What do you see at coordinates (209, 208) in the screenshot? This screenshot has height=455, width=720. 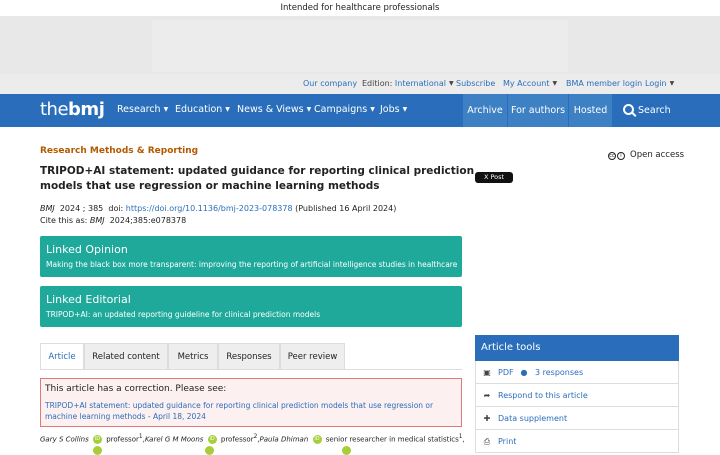 I see `doi-link: https://doi.org/10.1136/bmj-2023-078378` at bounding box center [209, 208].